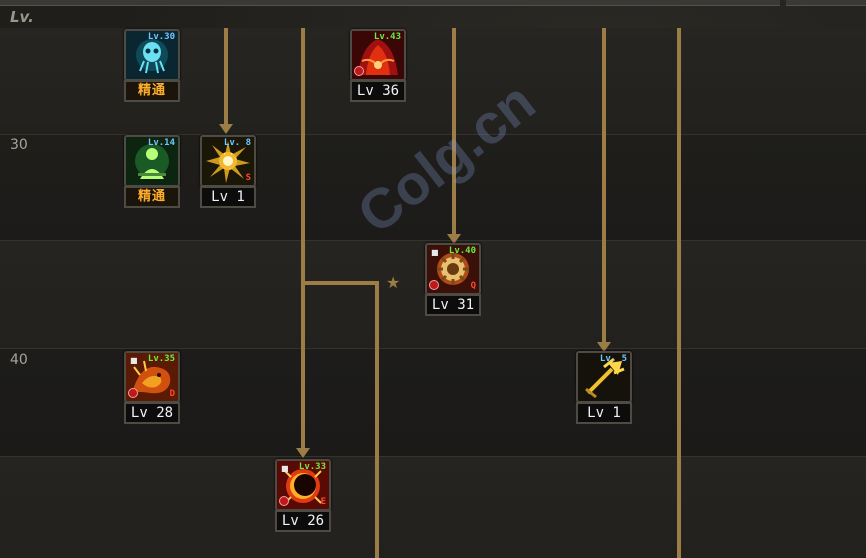  Describe the element at coordinates (161, 143) in the screenshot. I see `skill-level-tag: Lv.14` at that location.